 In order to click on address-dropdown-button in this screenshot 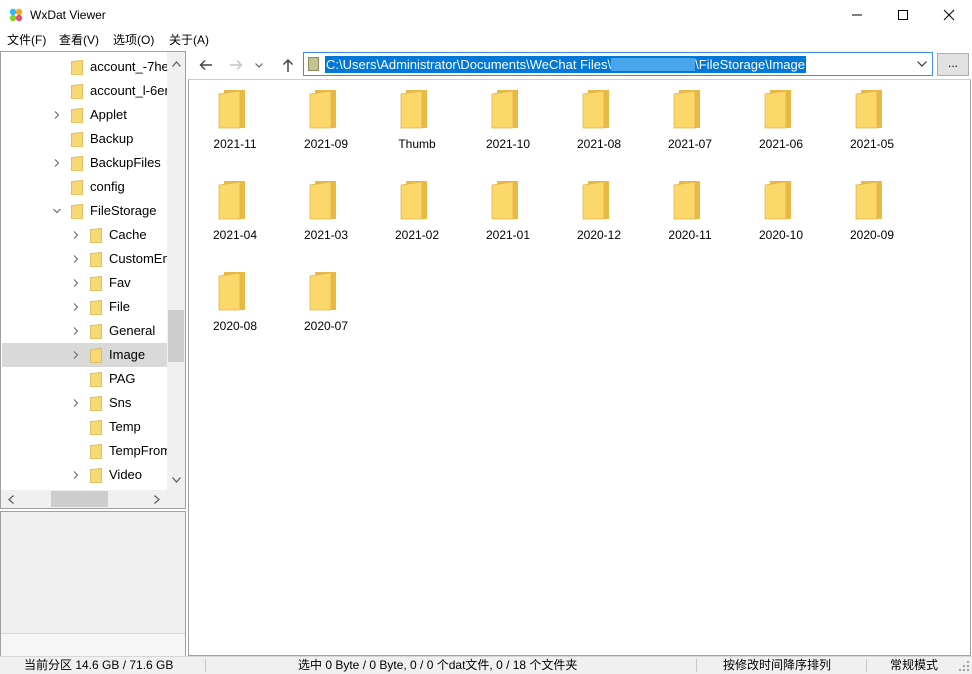, I will do `click(922, 64)`.